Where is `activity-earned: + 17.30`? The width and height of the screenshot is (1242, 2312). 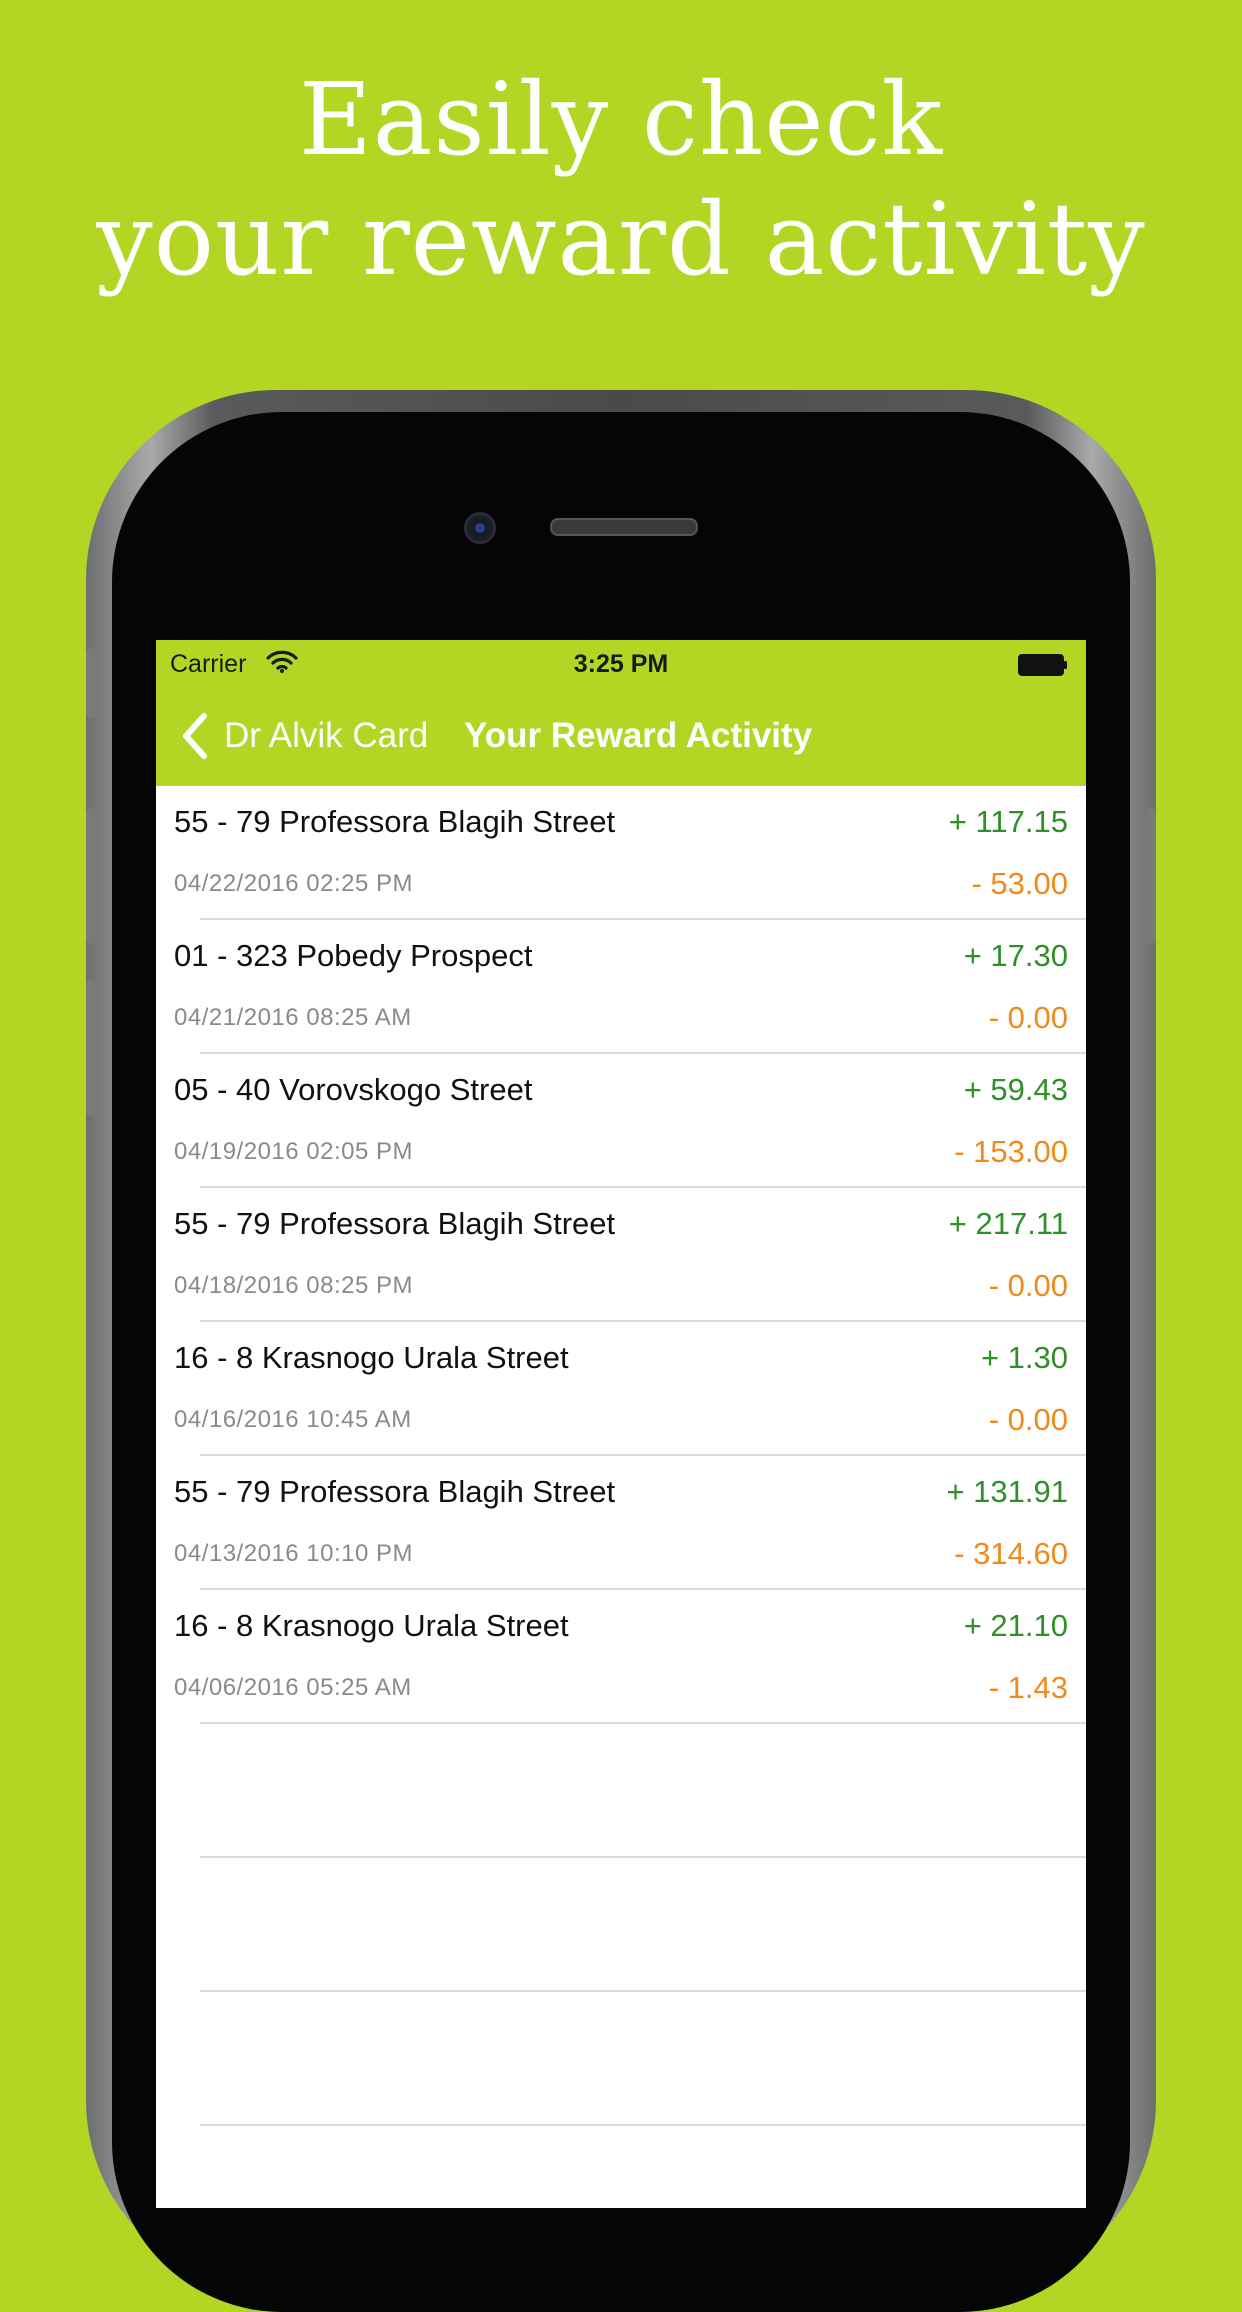
activity-earned: + 17.30 is located at coordinates (1015, 955).